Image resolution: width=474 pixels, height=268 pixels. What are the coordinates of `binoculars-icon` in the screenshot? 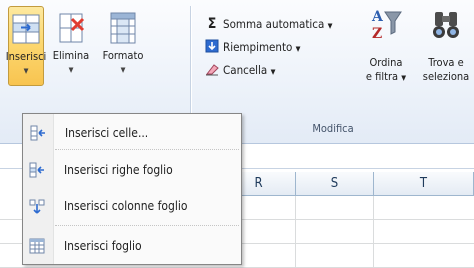 It's located at (446, 25).